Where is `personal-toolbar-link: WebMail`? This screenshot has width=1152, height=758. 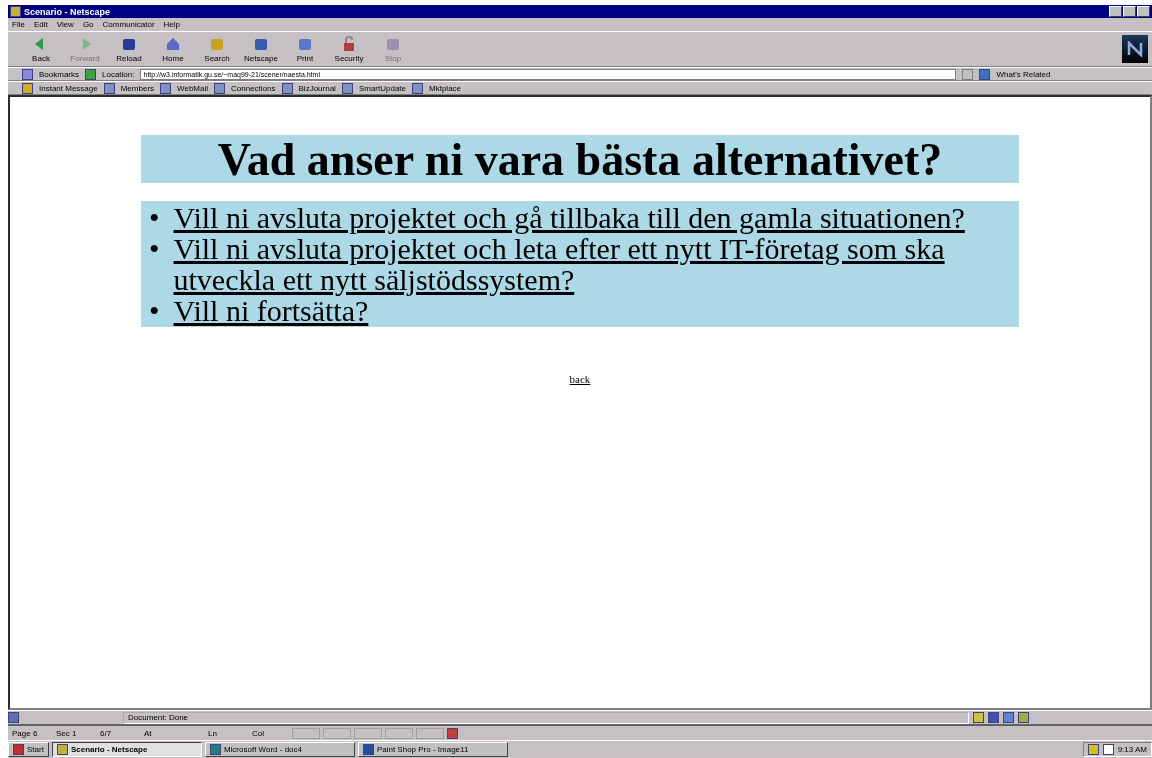
personal-toolbar-link: WebMail is located at coordinates (193, 88).